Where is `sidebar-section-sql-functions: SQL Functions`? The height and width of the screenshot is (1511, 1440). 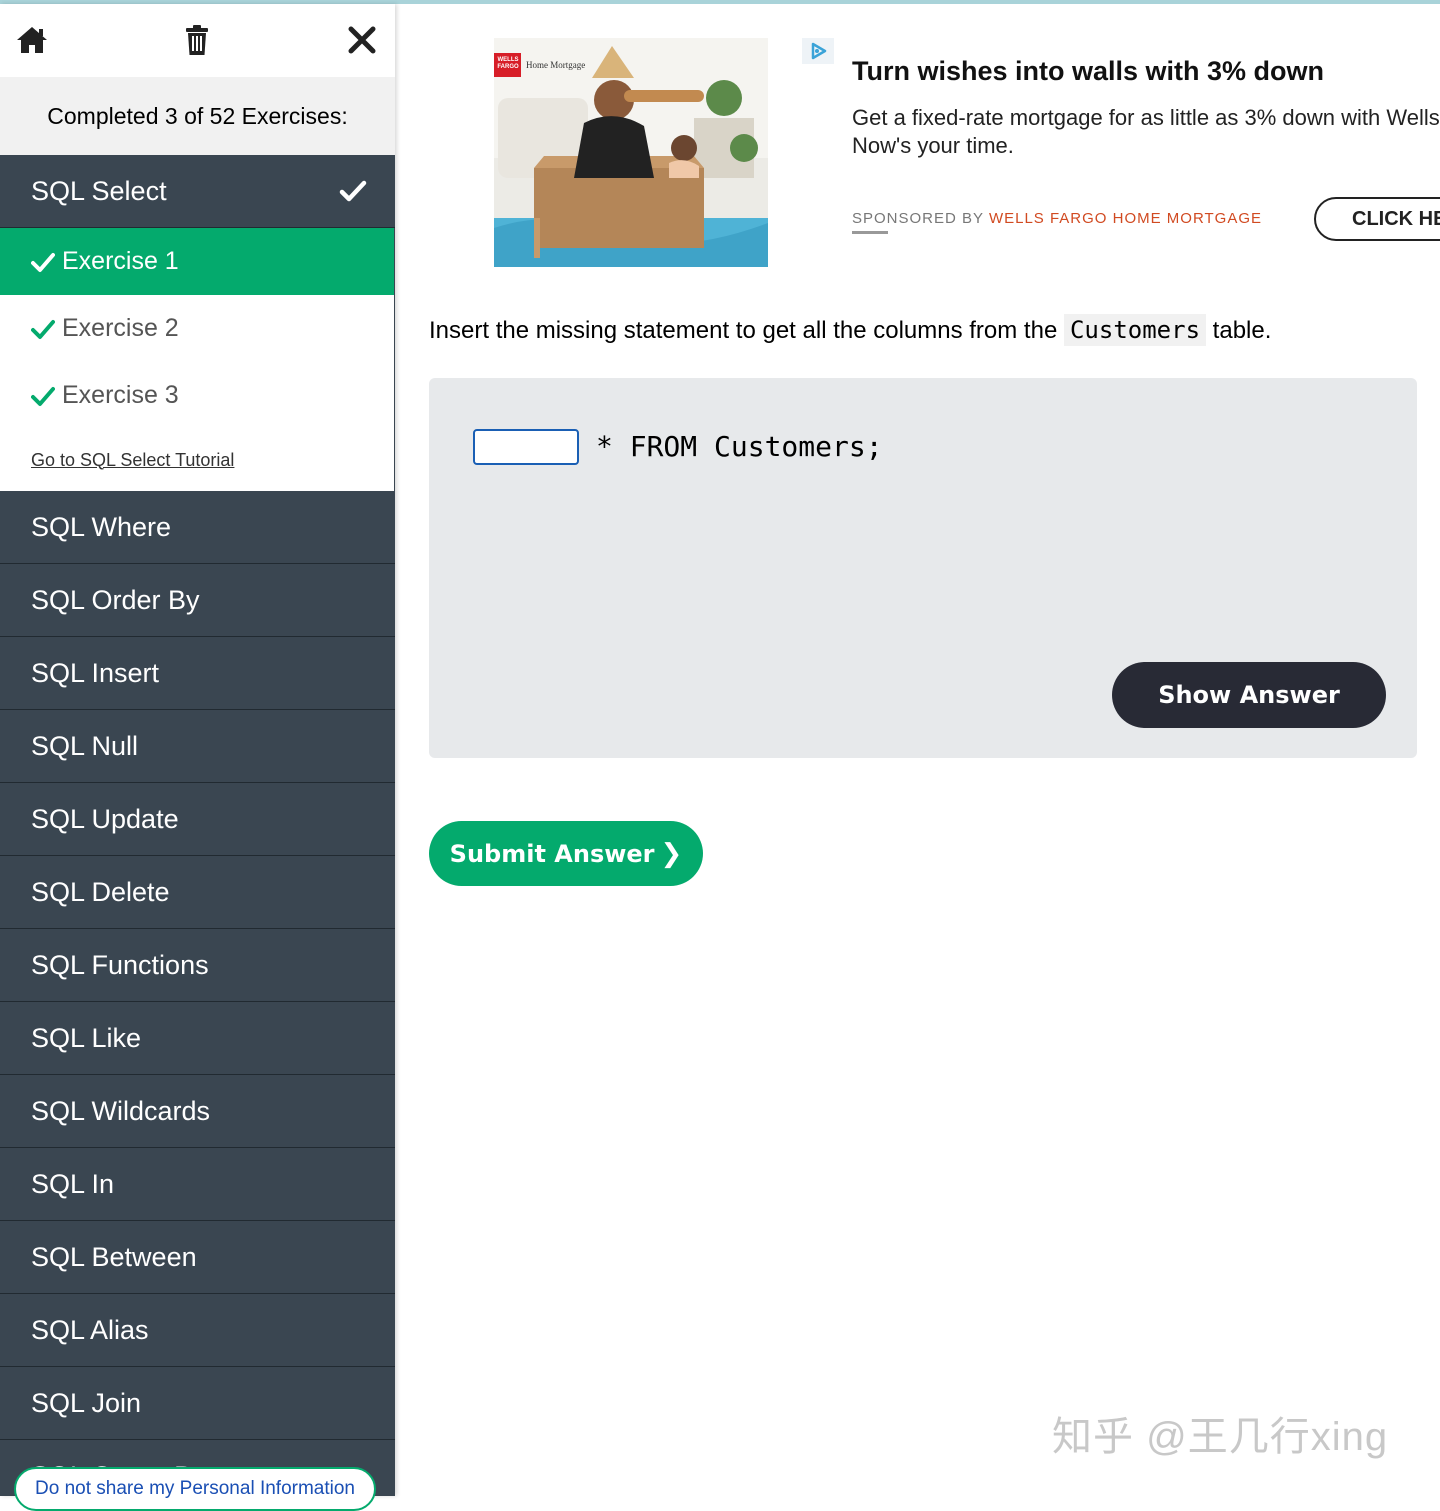 sidebar-section-sql-functions: SQL Functions is located at coordinates (197, 965).